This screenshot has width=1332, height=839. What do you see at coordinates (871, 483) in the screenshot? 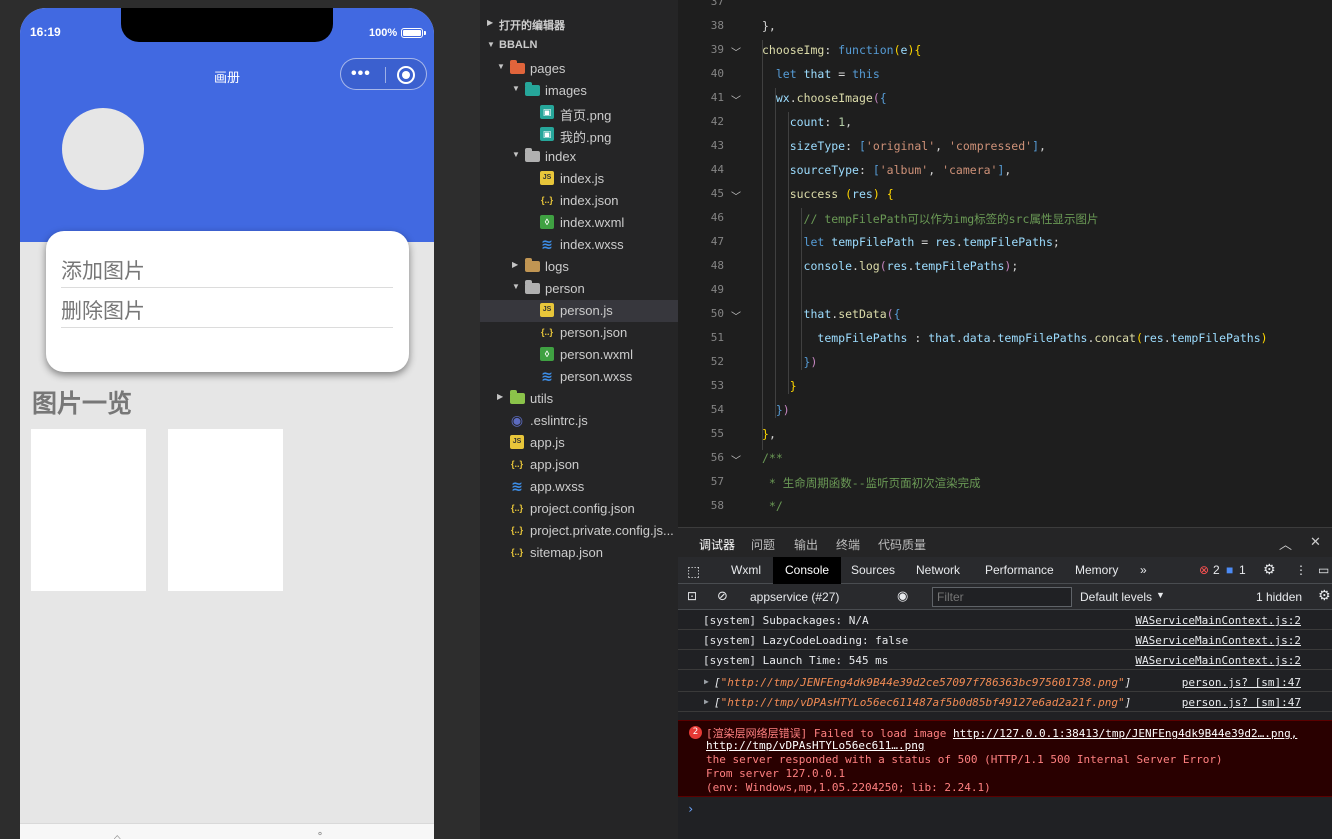
I see `code-line: * 生命周期函数--监听页面初次渲染完成` at bounding box center [871, 483].